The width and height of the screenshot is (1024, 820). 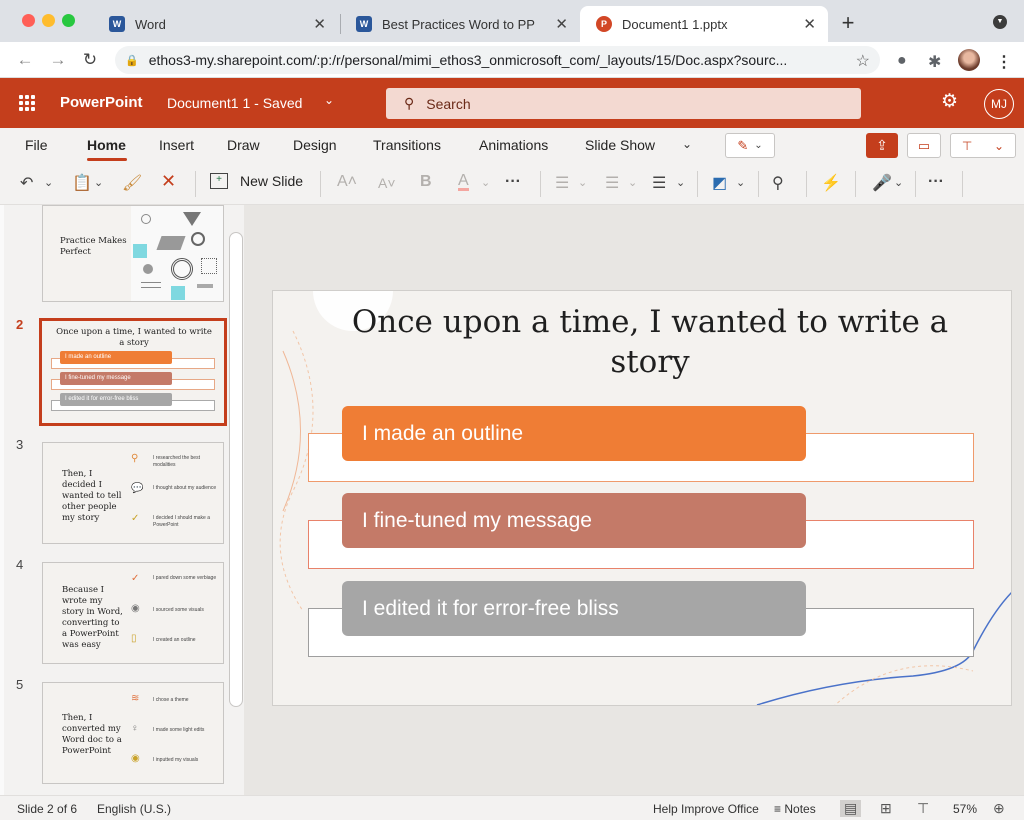 What do you see at coordinates (886, 808) in the screenshot?
I see `slide-sorter-icon: ⊞` at bounding box center [886, 808].